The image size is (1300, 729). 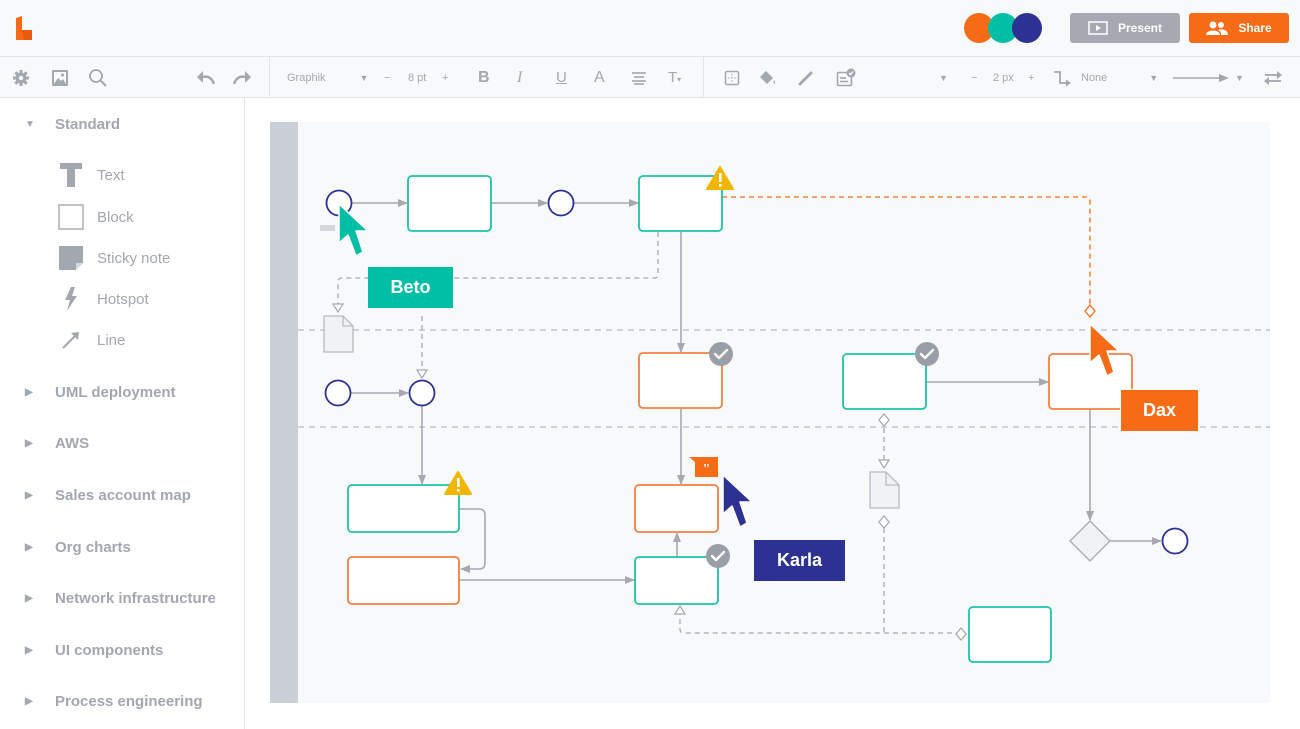 I want to click on cursor-label-karla: Karla, so click(x=799, y=560).